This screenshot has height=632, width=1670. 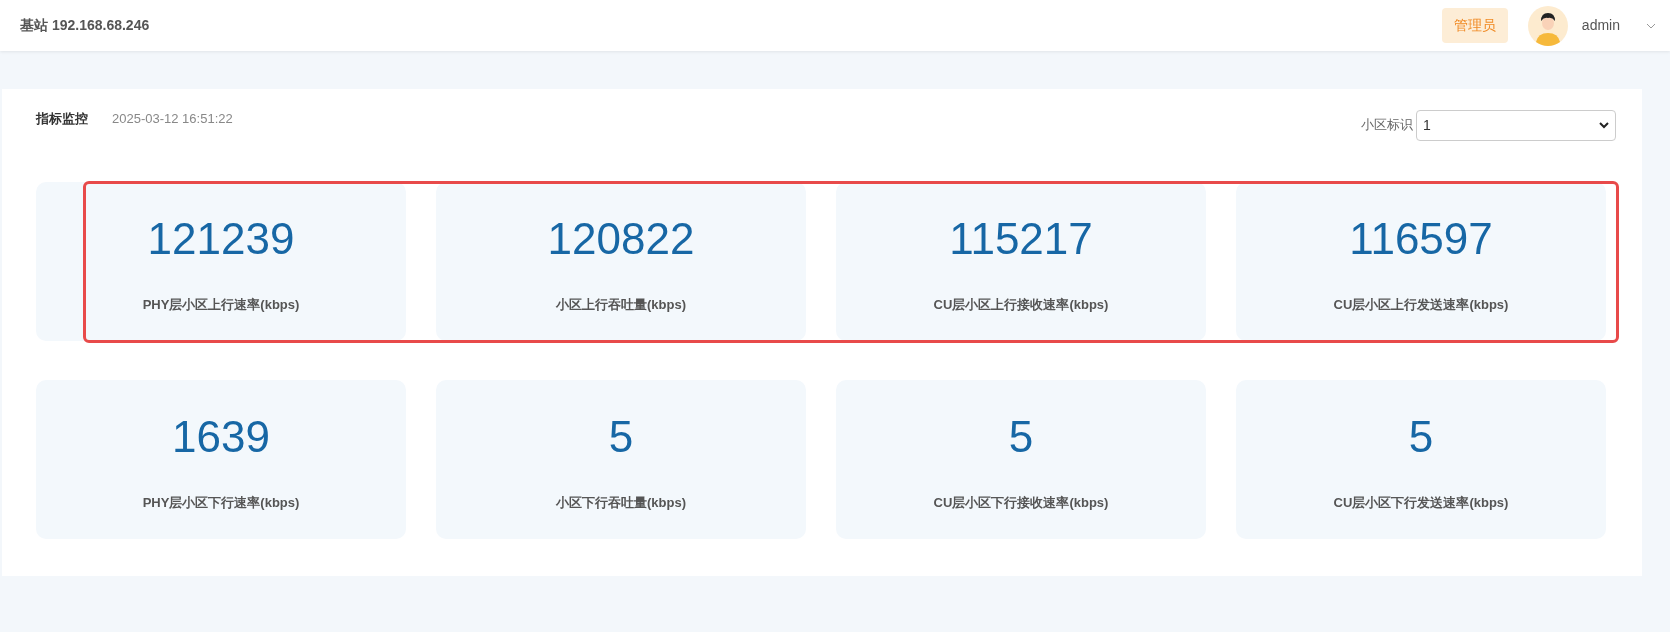 I want to click on metric-label: CU层小区上行发送速率(kbps), so click(x=1421, y=305).